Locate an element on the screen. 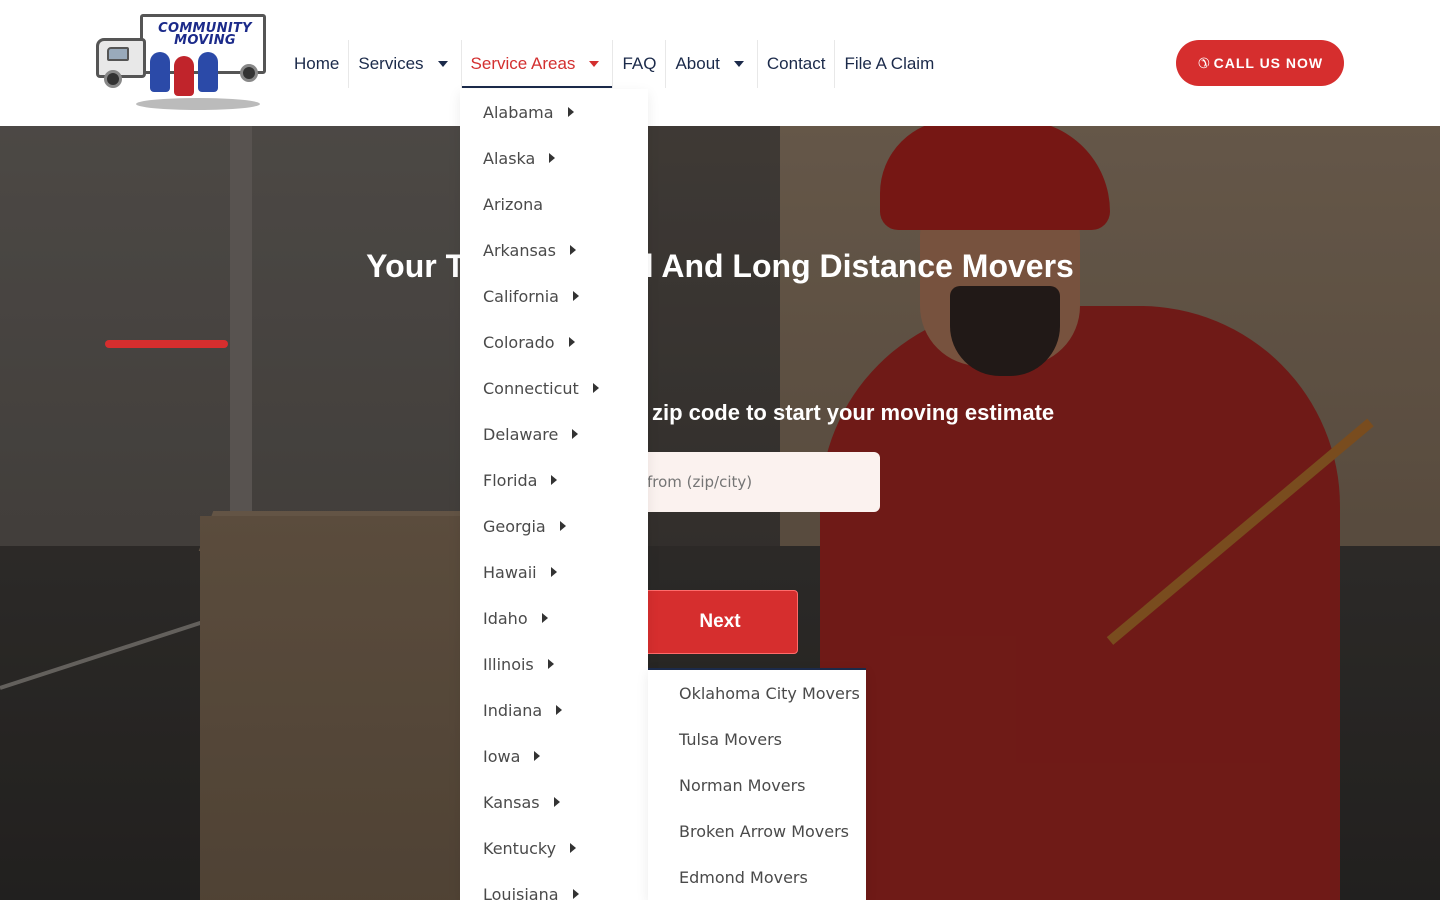 The image size is (1440, 900). dropdown-item-colorado: Colorado is located at coordinates (554, 342).